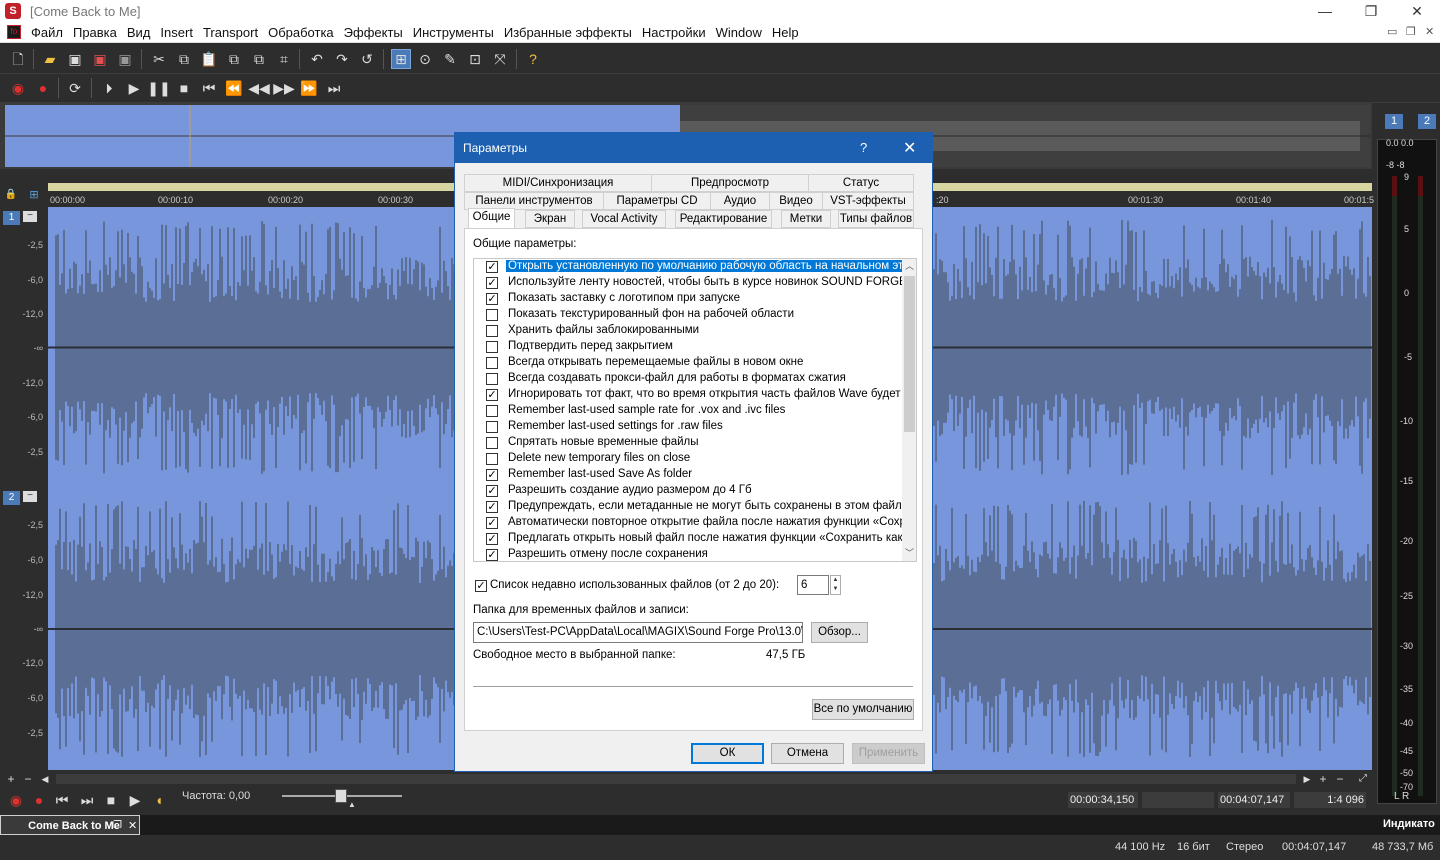  What do you see at coordinates (184, 88) in the screenshot?
I see `stop-icon: ■` at bounding box center [184, 88].